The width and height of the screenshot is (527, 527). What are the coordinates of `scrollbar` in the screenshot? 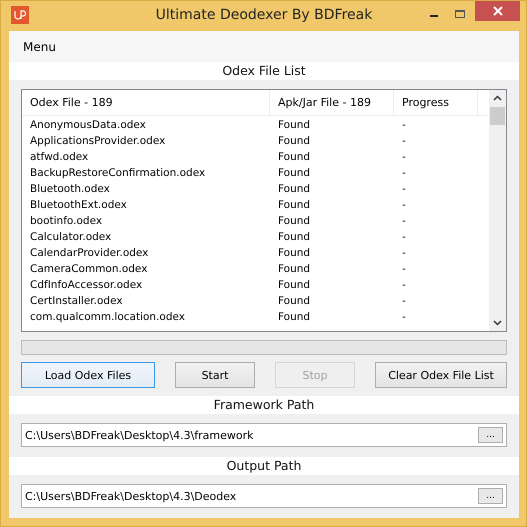 It's located at (497, 210).